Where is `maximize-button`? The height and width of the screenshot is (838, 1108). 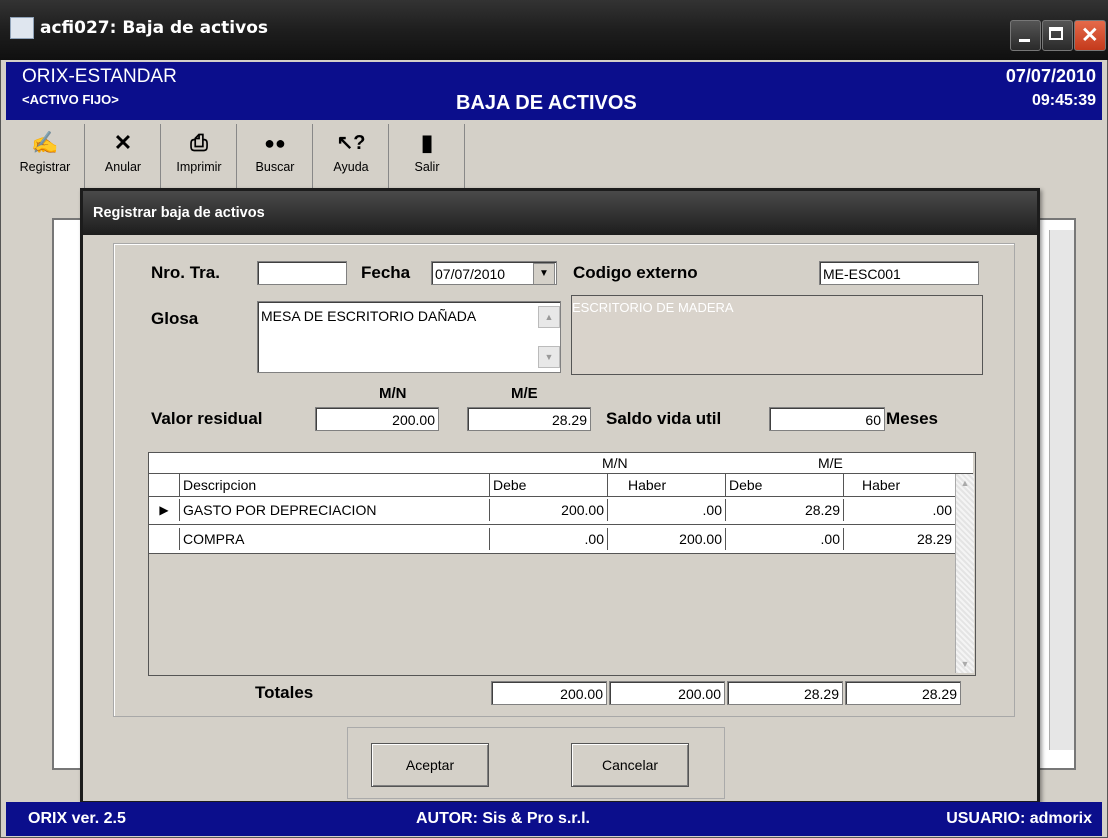 maximize-button is located at coordinates (1057, 35).